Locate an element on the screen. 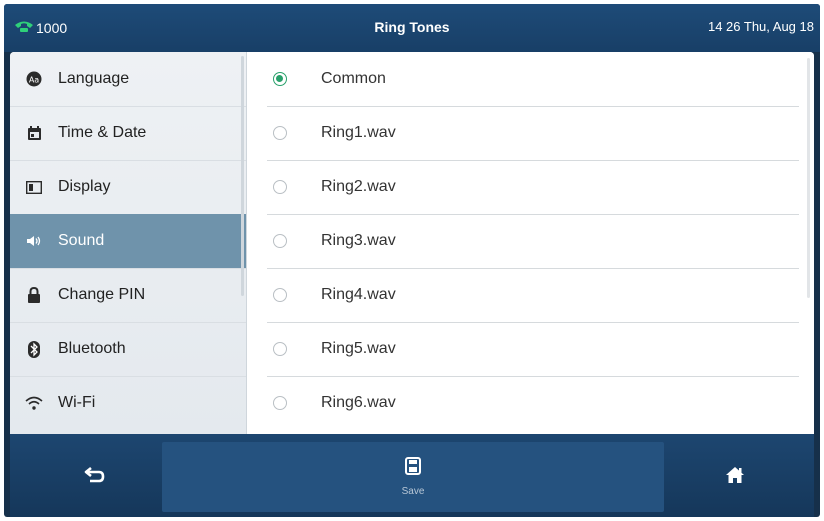 The width and height of the screenshot is (824, 521). sidebar-scrollbar is located at coordinates (242, 176).